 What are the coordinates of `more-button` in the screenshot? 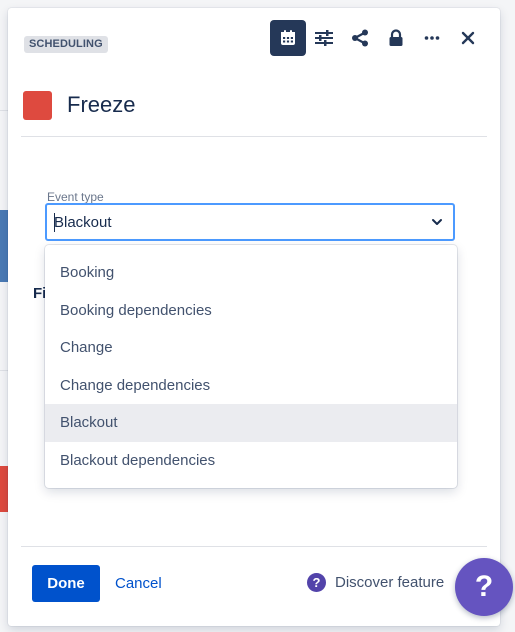 It's located at (432, 38).